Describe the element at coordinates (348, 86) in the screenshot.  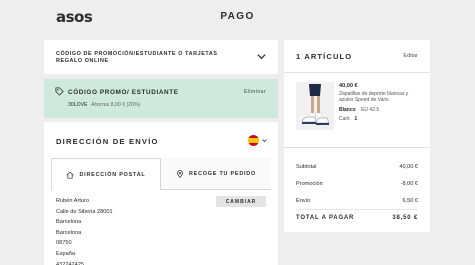
I see `product-price: 40,00 €` at that location.